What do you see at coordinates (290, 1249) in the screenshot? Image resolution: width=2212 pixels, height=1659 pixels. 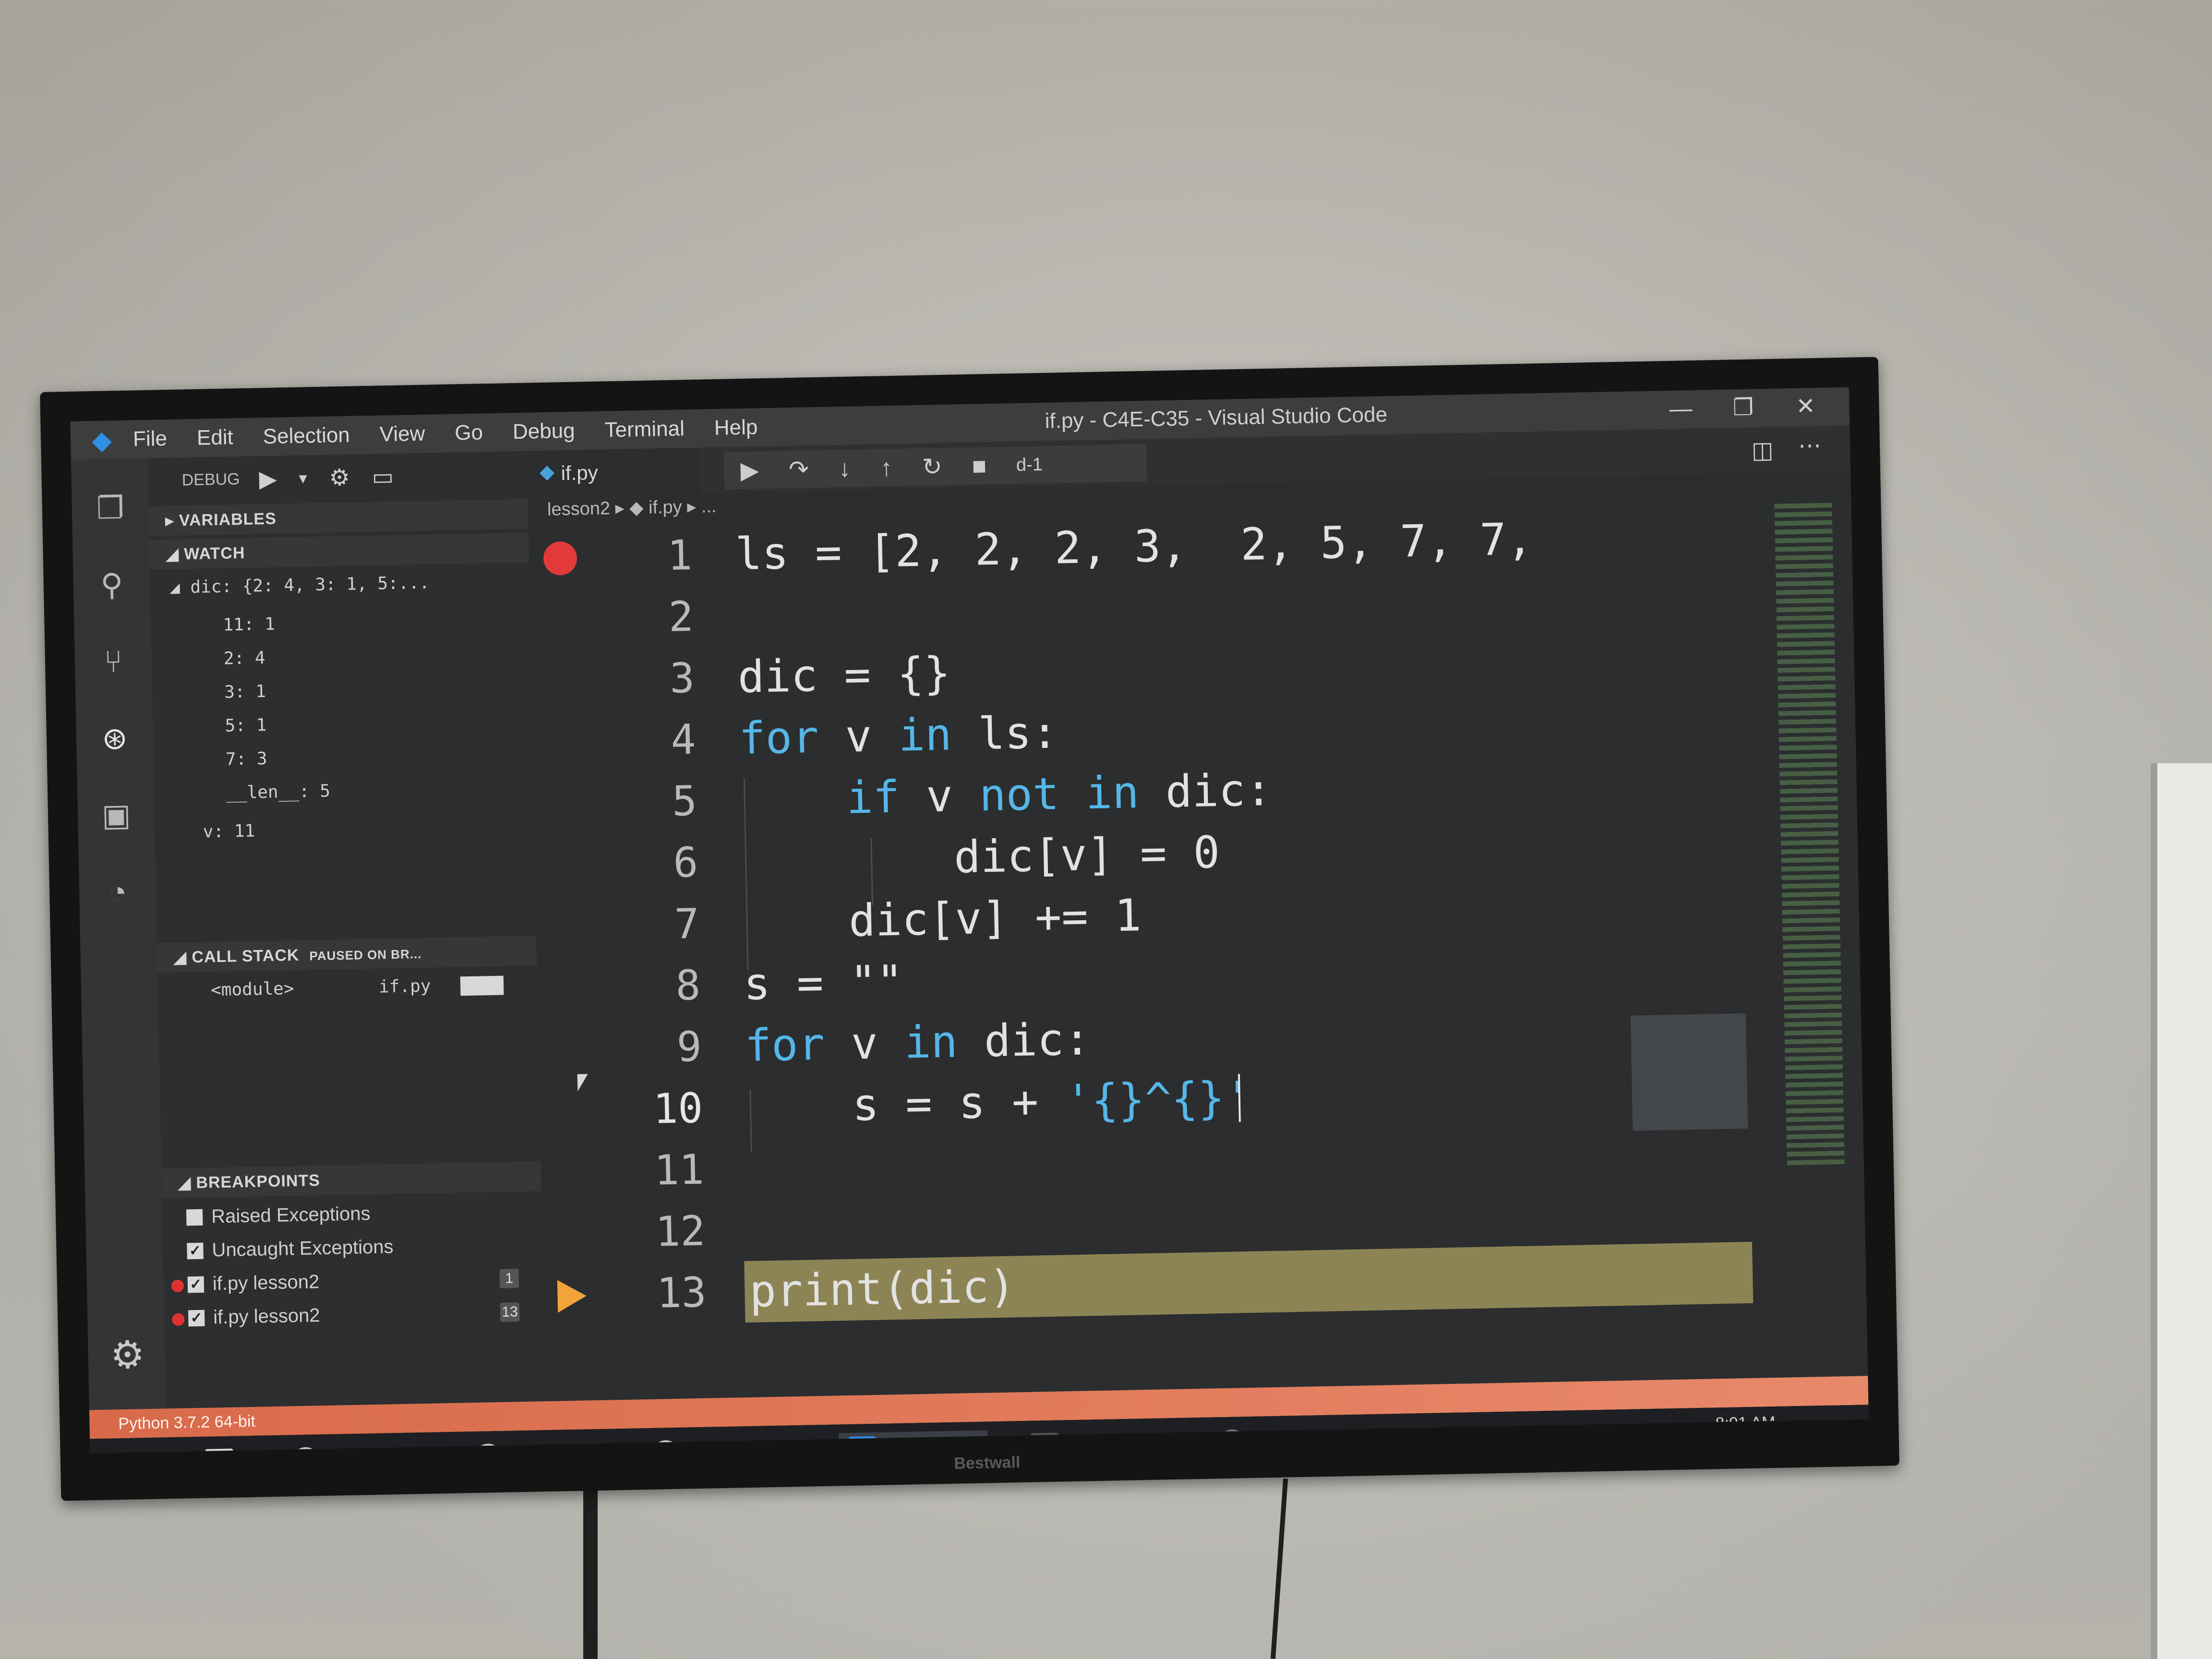 I see `breakpoint-uncaught-exceptions: ✓ Uncaught Exceptions` at bounding box center [290, 1249].